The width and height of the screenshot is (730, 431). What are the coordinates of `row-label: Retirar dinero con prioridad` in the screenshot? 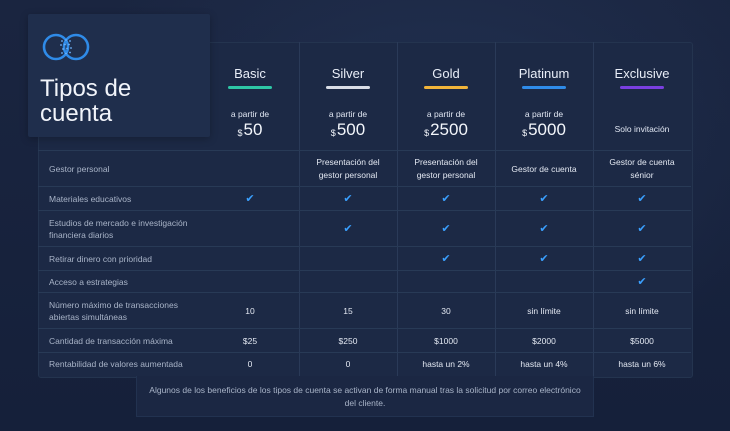 It's located at (100, 259).